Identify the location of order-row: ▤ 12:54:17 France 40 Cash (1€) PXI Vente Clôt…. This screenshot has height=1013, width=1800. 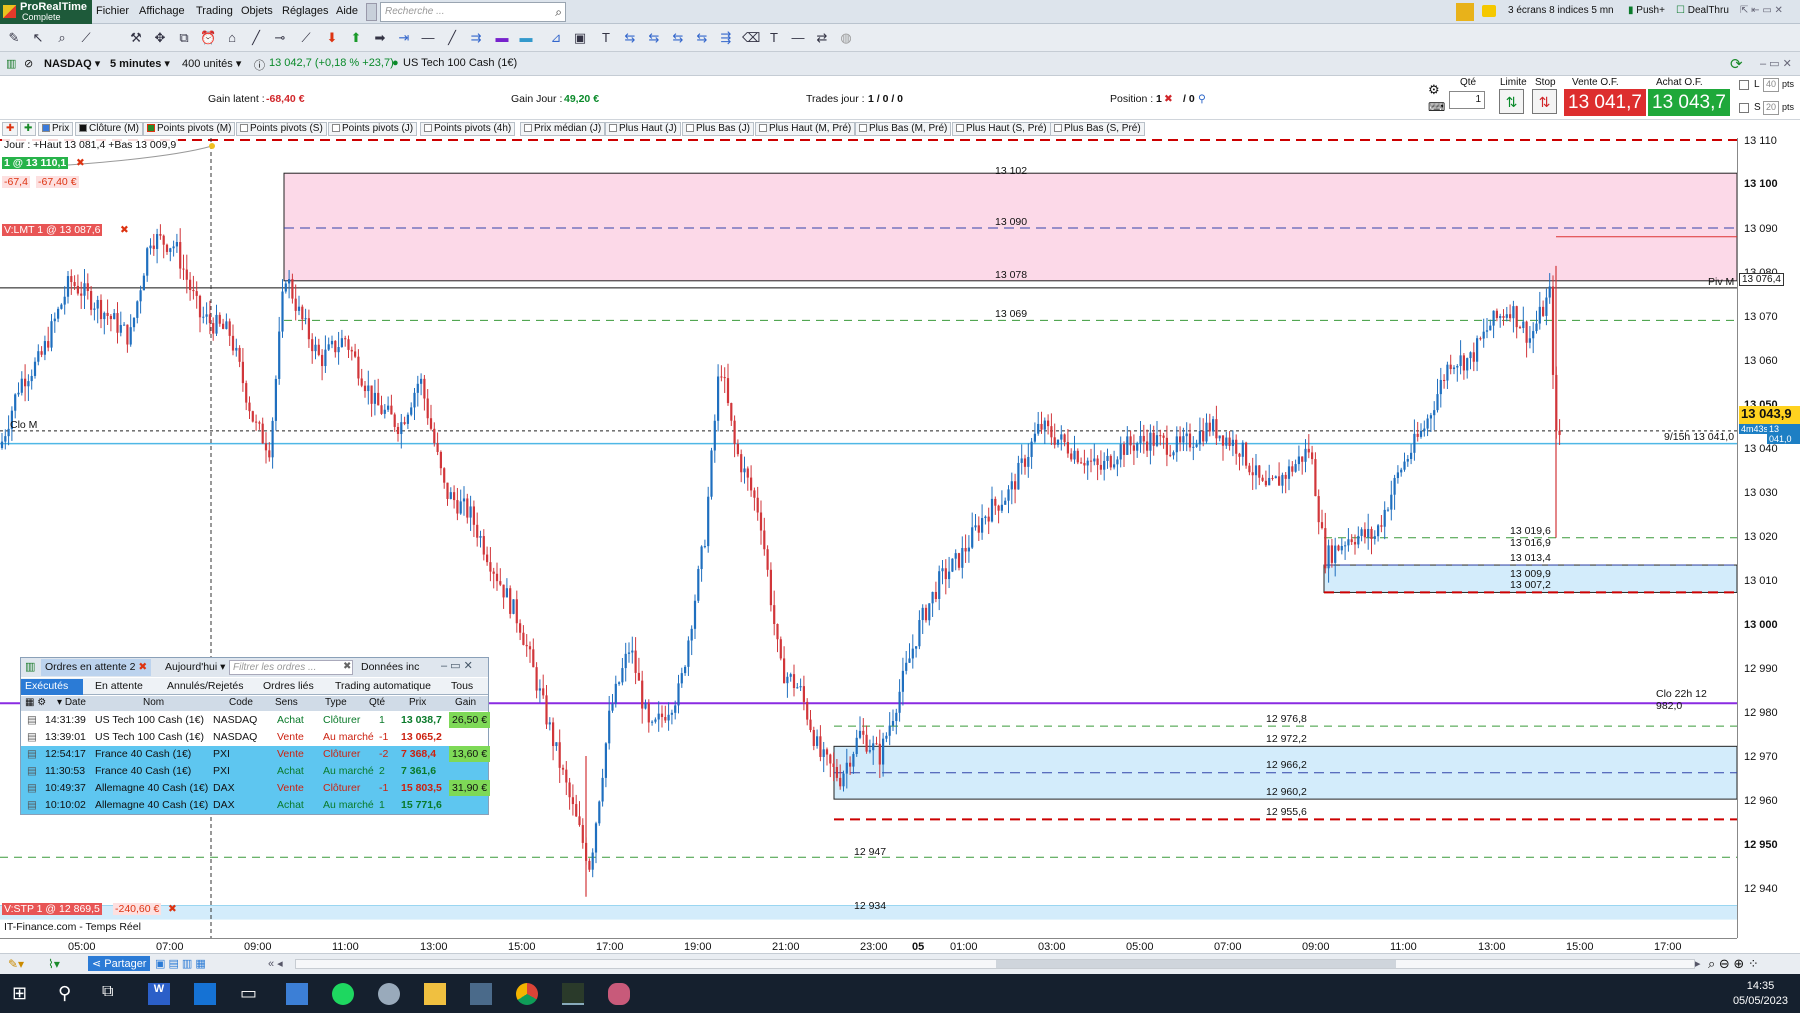
(256, 754).